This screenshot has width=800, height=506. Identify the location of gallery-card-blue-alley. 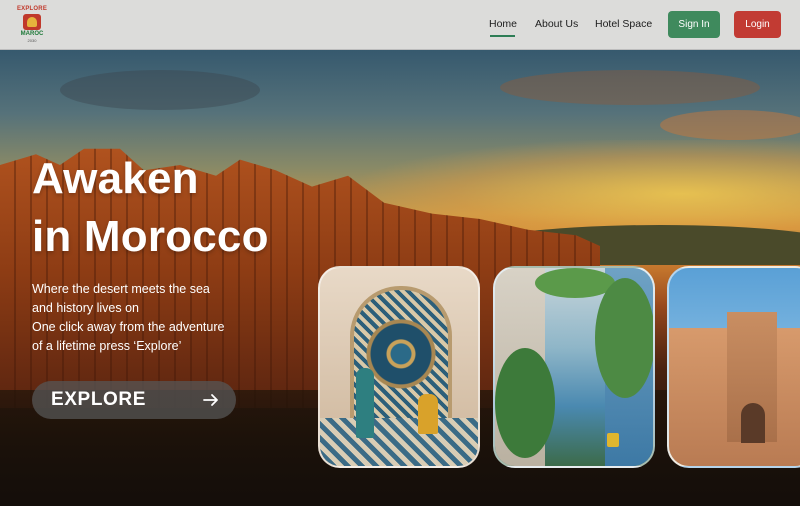
(574, 367).